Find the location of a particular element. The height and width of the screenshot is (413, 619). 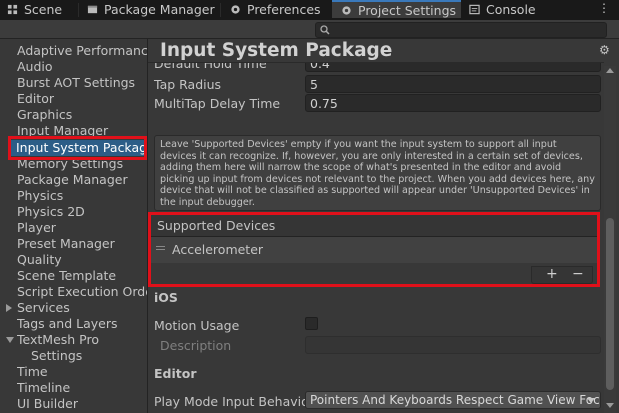

scroll-down-icon is located at coordinates (610, 405).